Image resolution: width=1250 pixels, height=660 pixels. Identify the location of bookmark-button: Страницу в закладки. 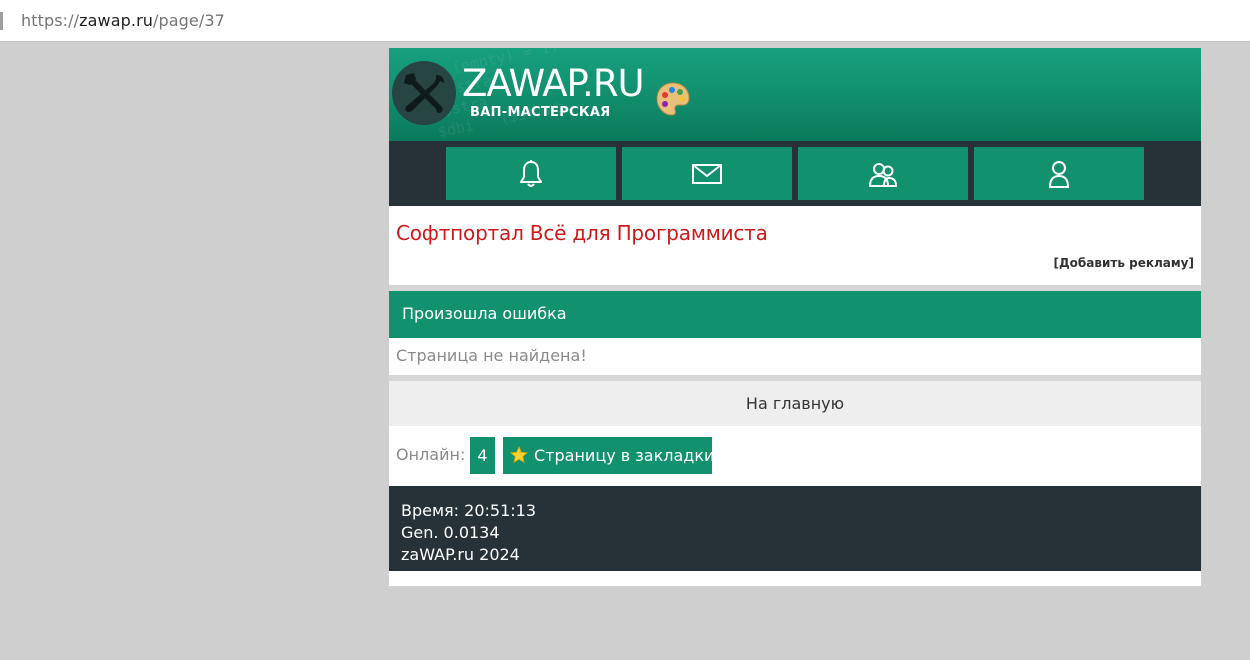
(609, 457).